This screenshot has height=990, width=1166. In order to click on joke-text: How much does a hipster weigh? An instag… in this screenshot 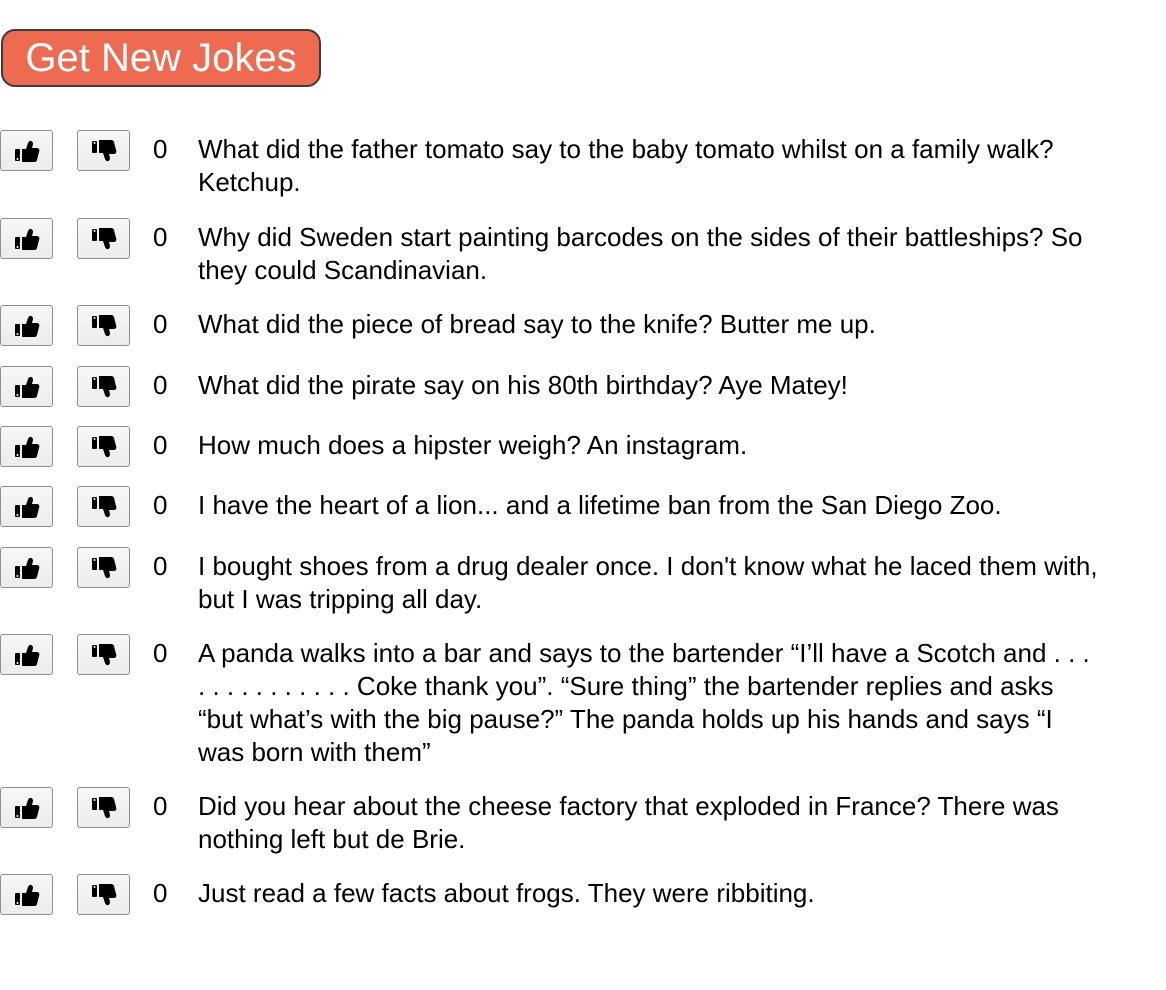, I will do `click(473, 445)`.